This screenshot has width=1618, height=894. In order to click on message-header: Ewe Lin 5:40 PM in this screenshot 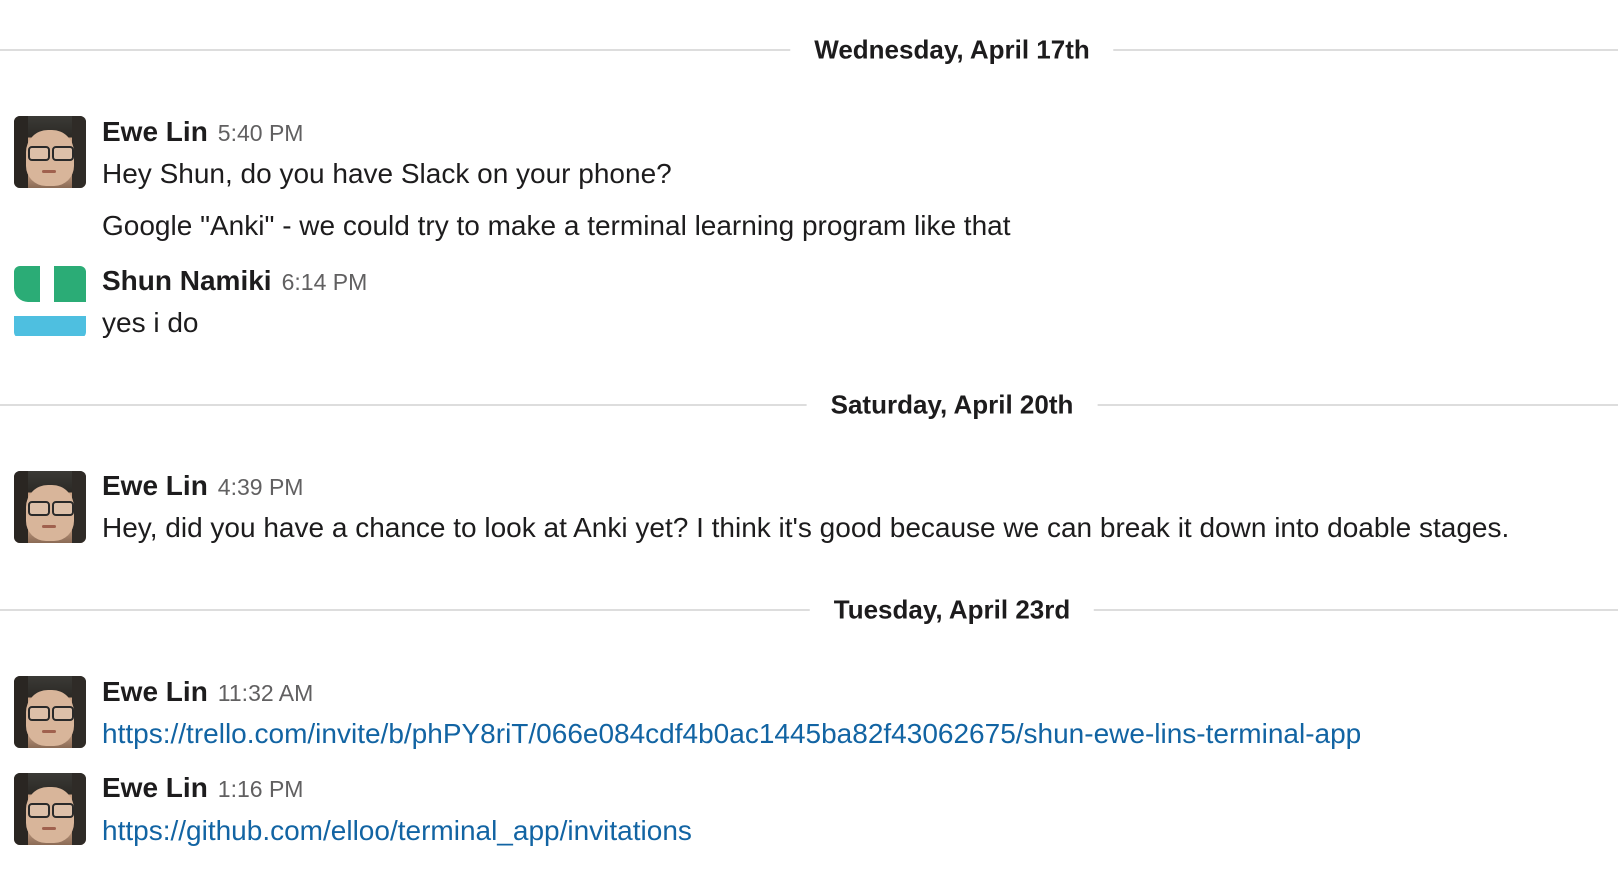, I will do `click(202, 132)`.